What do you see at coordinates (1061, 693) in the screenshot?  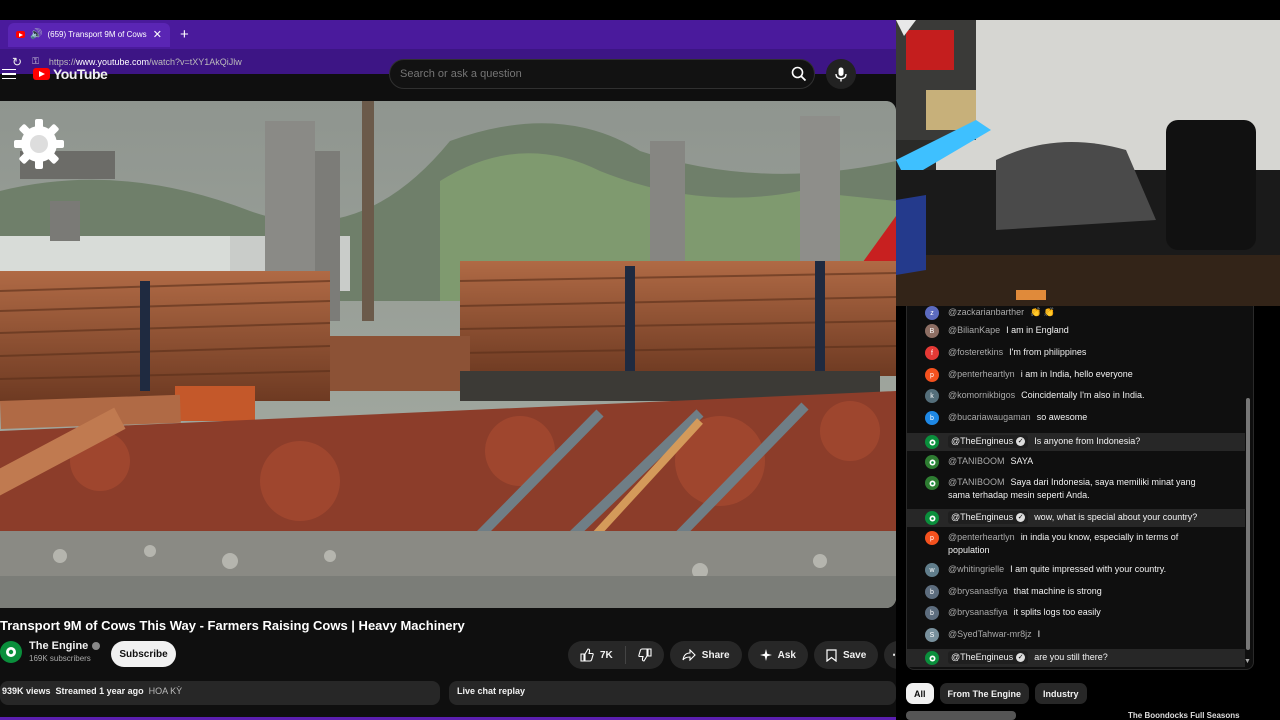 I see `chip-industry: Industry` at bounding box center [1061, 693].